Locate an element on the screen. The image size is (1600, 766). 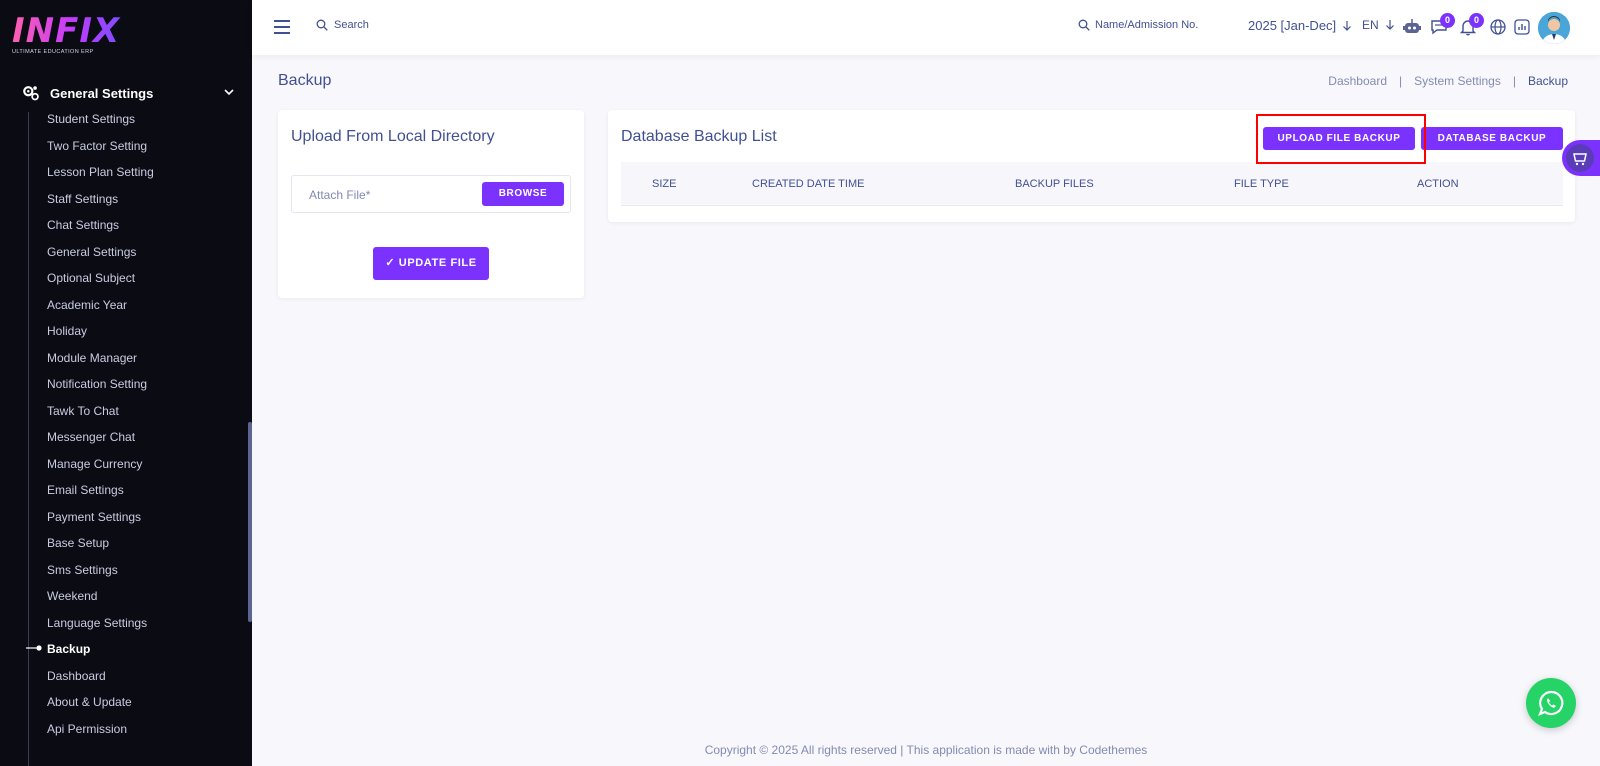
cart-icon-holder is located at coordinates (1580, 158).